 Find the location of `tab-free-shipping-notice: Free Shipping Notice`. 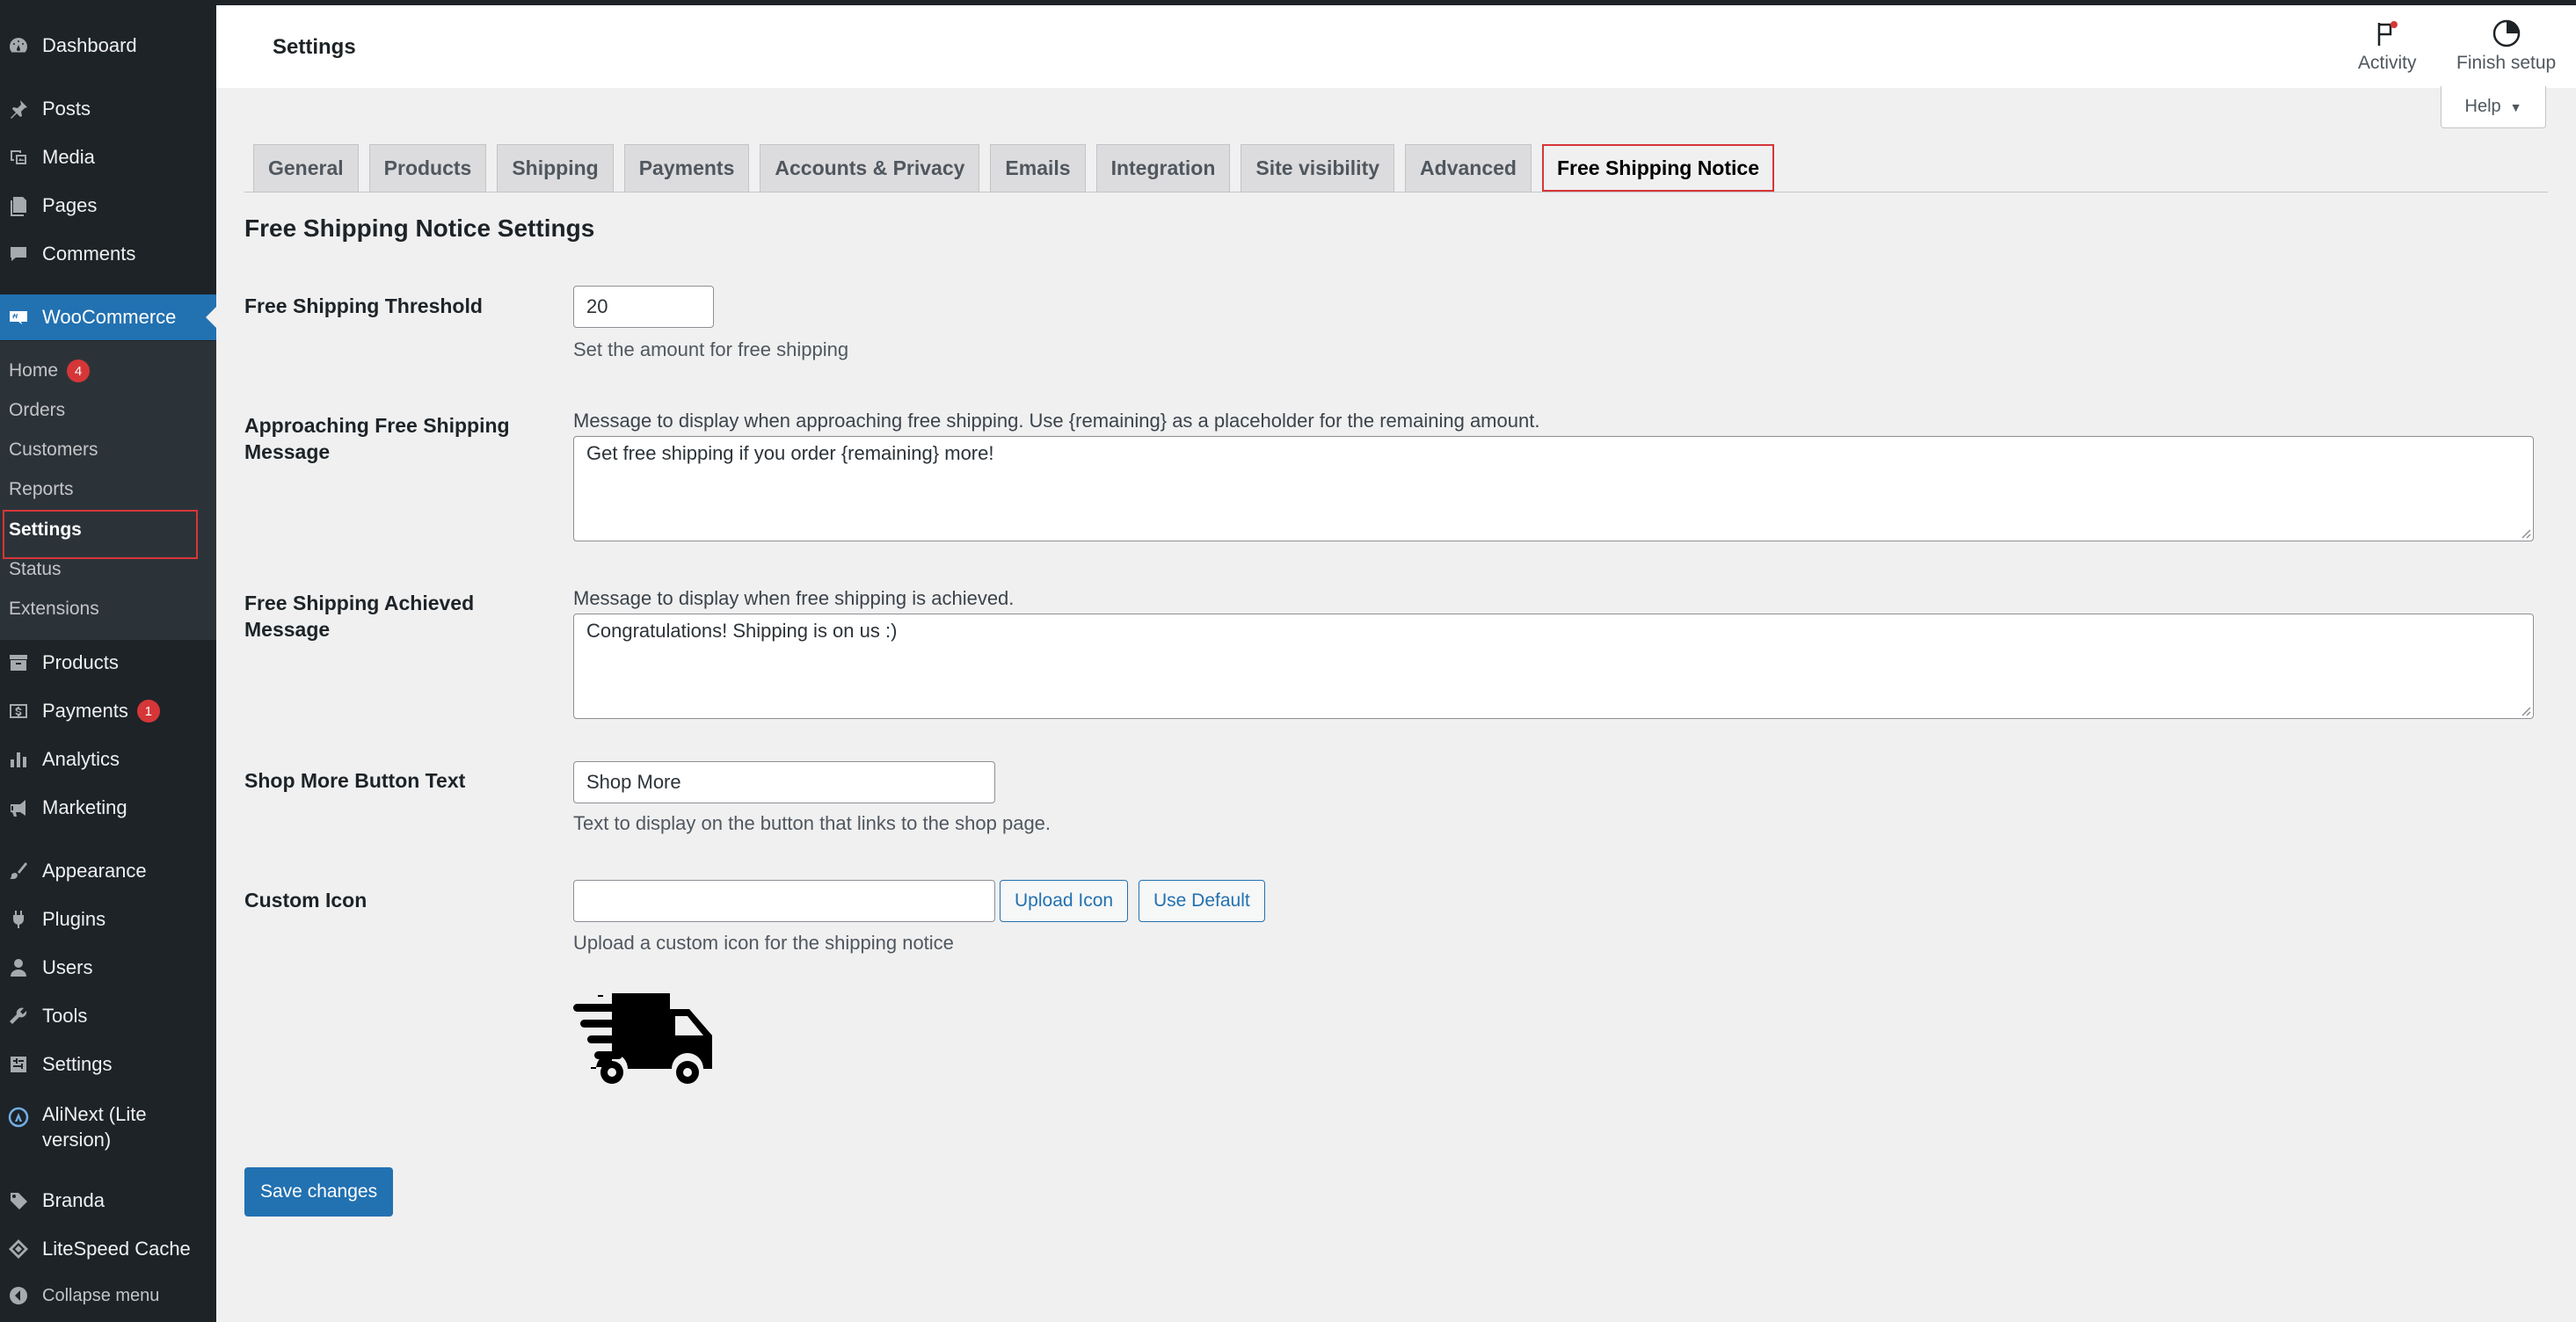

tab-free-shipping-notice: Free Shipping Notice is located at coordinates (1657, 168).